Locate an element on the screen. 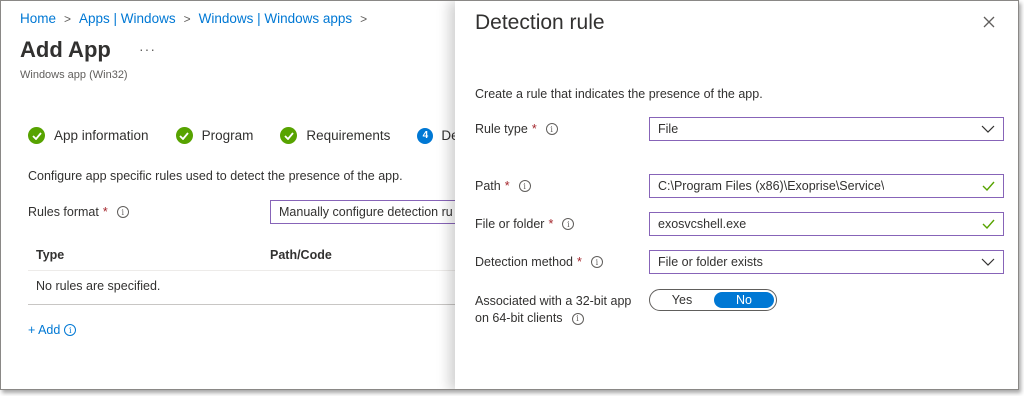  path-label: Path * i is located at coordinates (503, 186).